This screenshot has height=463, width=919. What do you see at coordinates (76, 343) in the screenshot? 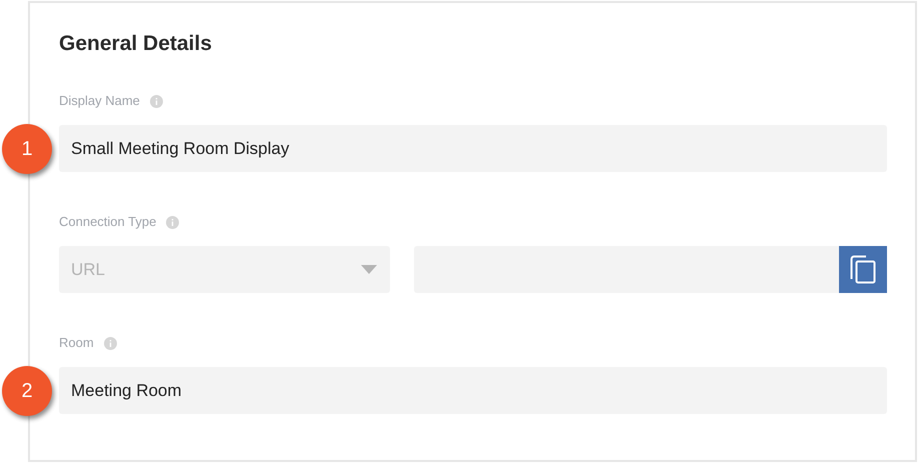
I see `field-label: Room` at bounding box center [76, 343].